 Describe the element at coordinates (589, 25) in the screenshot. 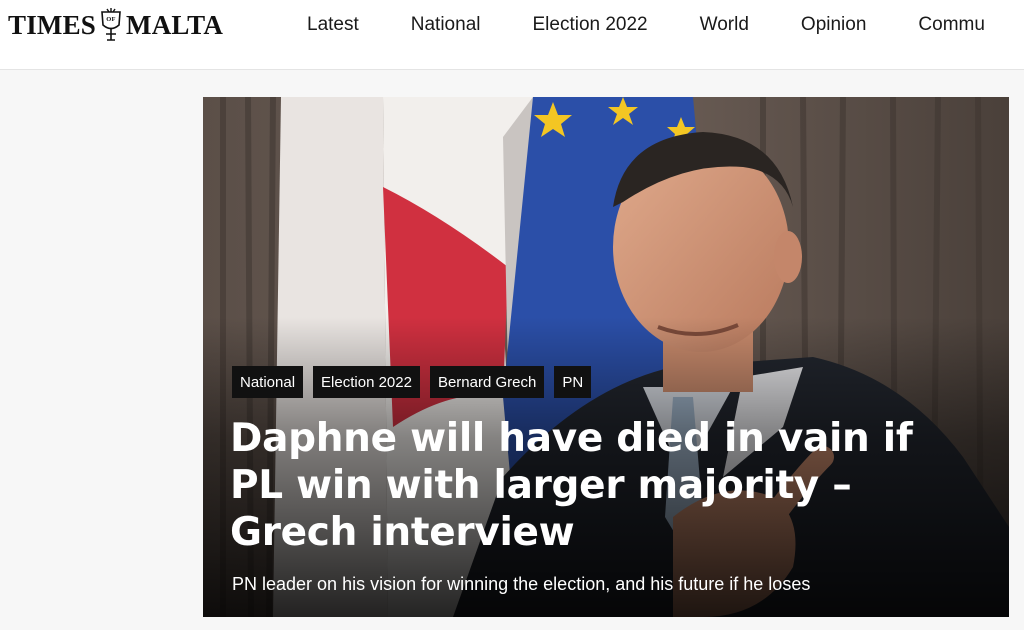

I see `nav-election-2022: Election 2022` at that location.